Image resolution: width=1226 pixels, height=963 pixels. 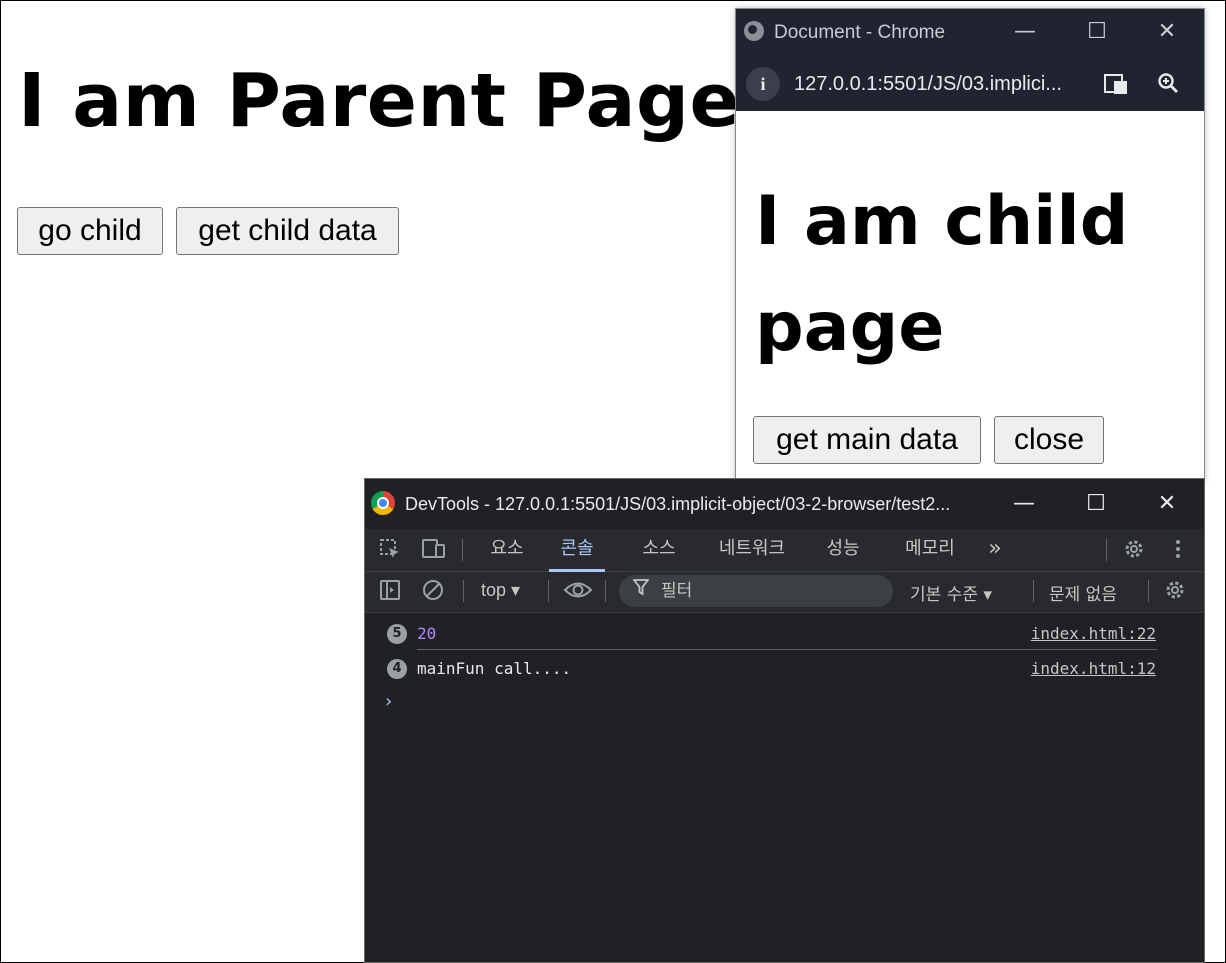 What do you see at coordinates (659, 549) in the screenshot?
I see `tab-3: 소스` at bounding box center [659, 549].